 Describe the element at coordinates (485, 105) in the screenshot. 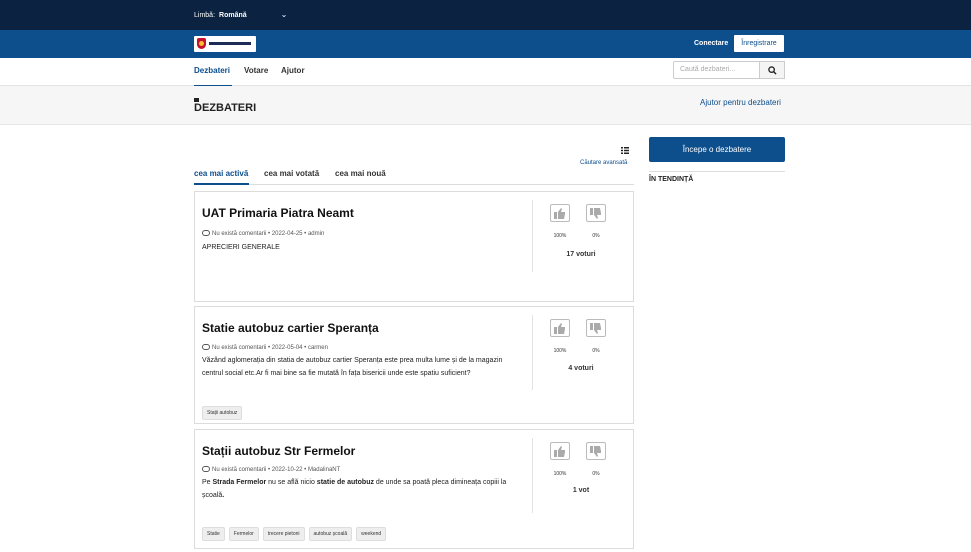

I see `page-title-band: DEZBATERI Ajutor pentru dezbateri` at that location.